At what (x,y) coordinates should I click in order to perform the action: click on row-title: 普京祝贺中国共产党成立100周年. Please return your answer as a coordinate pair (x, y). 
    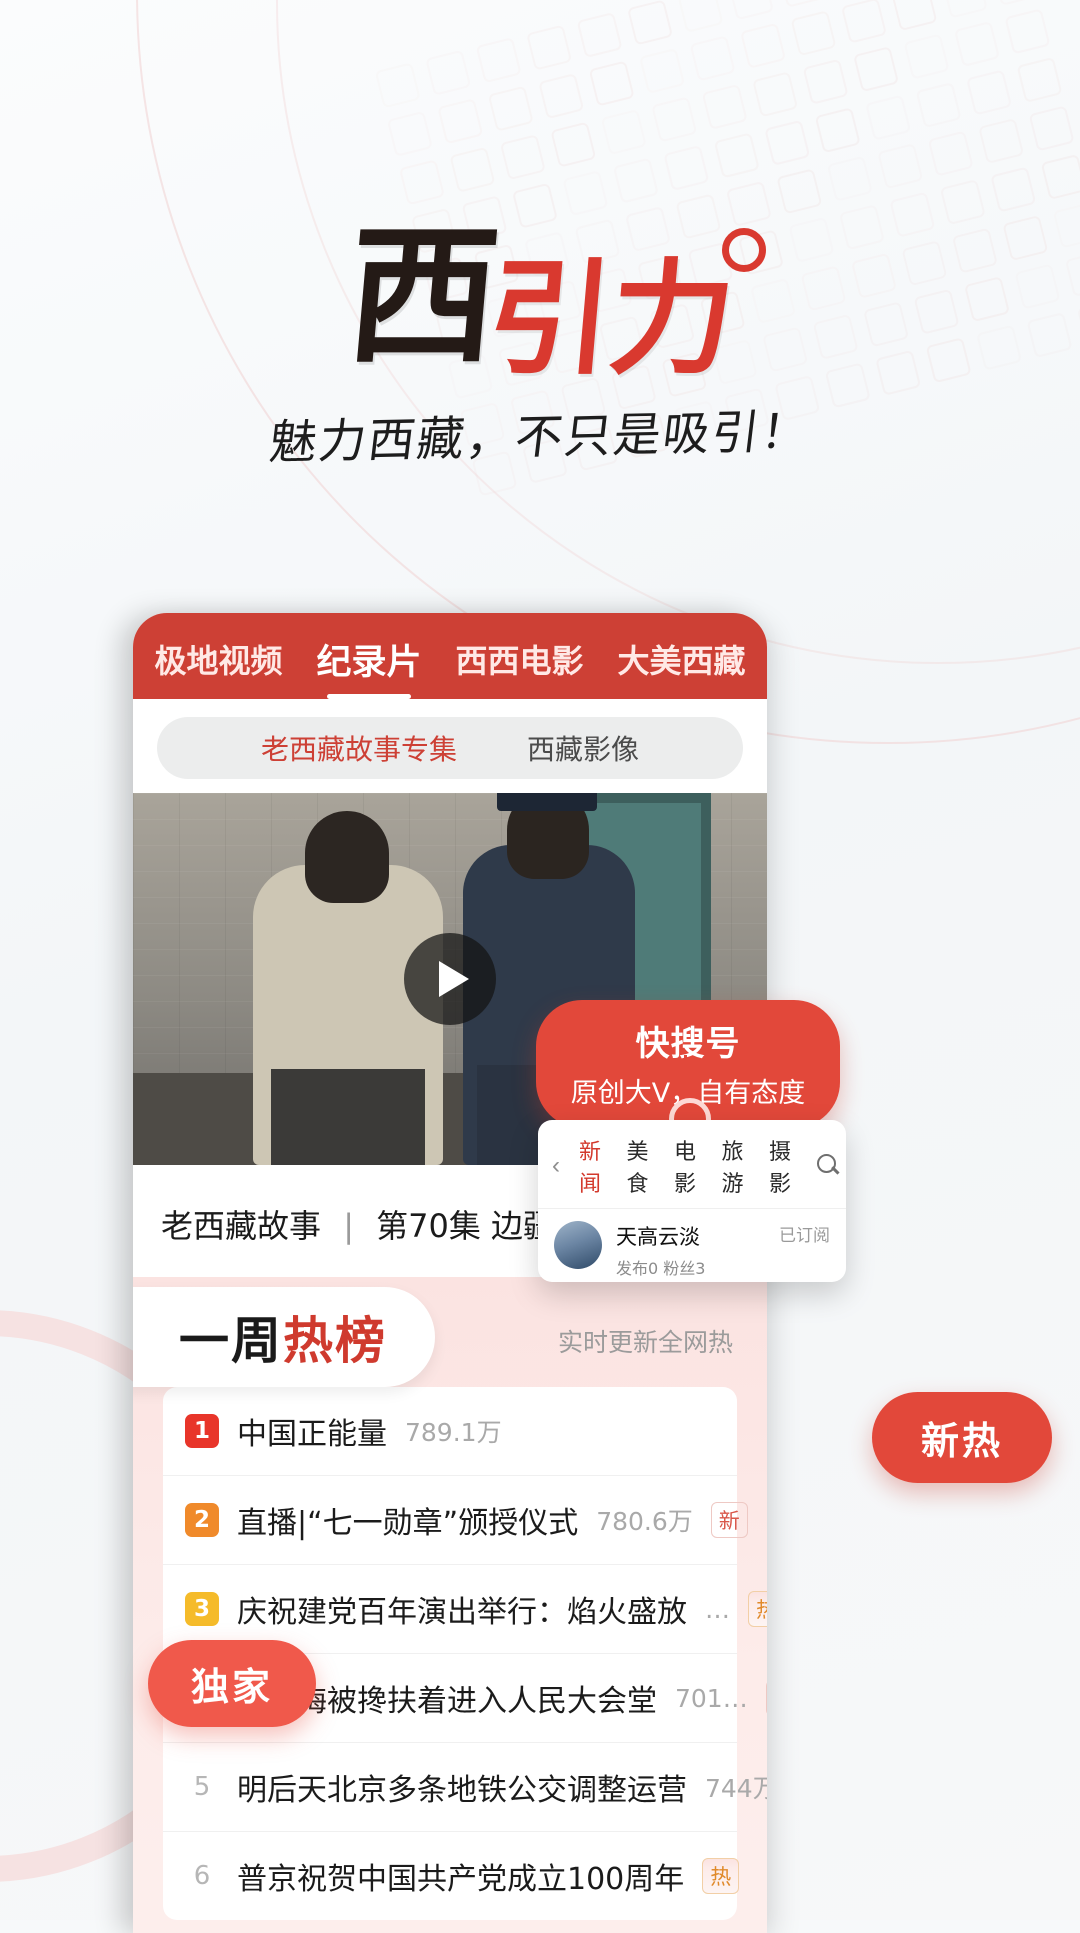
    Looking at the image, I should click on (461, 1879).